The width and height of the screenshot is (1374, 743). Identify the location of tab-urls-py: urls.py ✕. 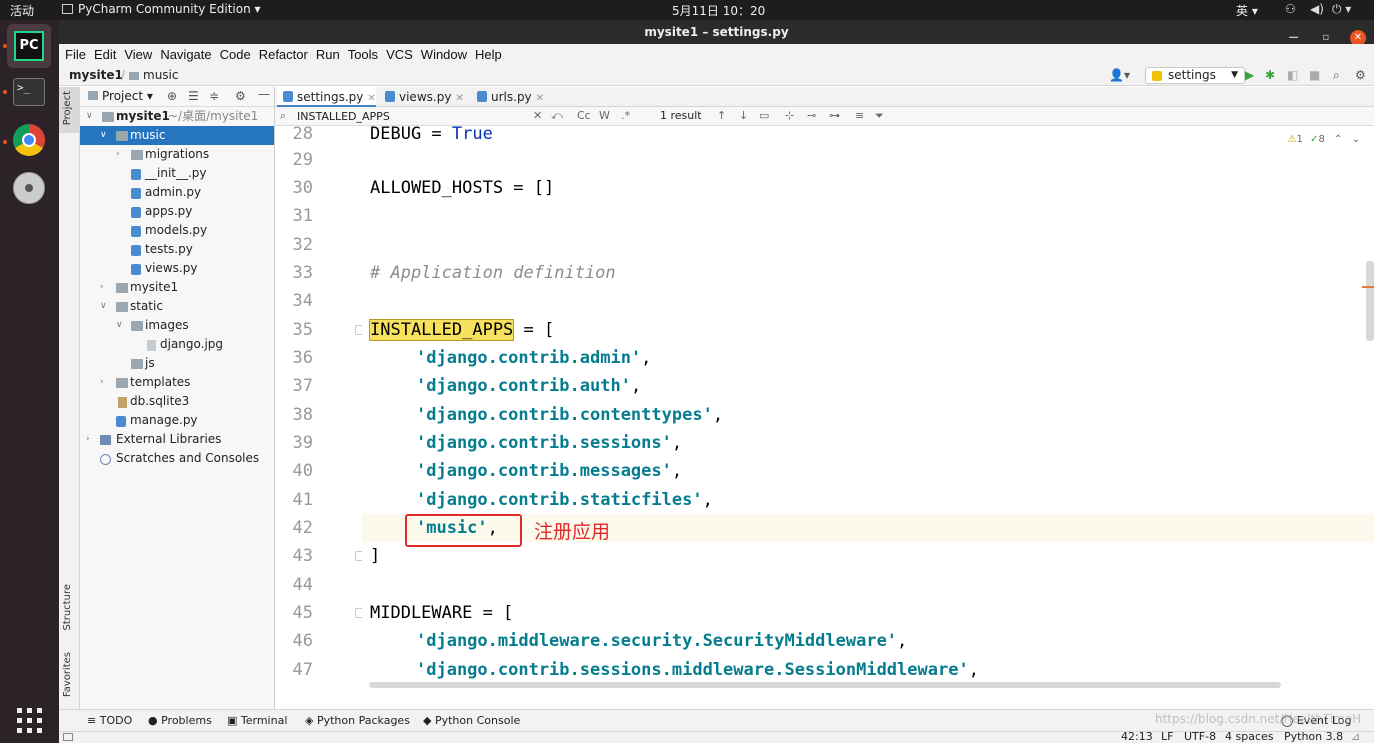
(511, 97).